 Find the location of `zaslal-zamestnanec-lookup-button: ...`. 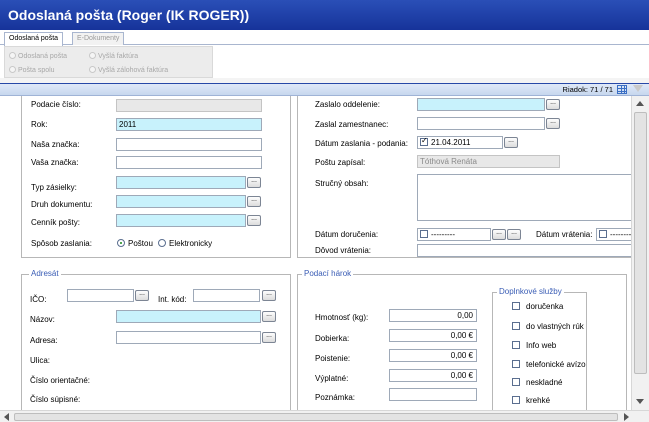

zaslal-zamestnanec-lookup-button: ... is located at coordinates (553, 123).